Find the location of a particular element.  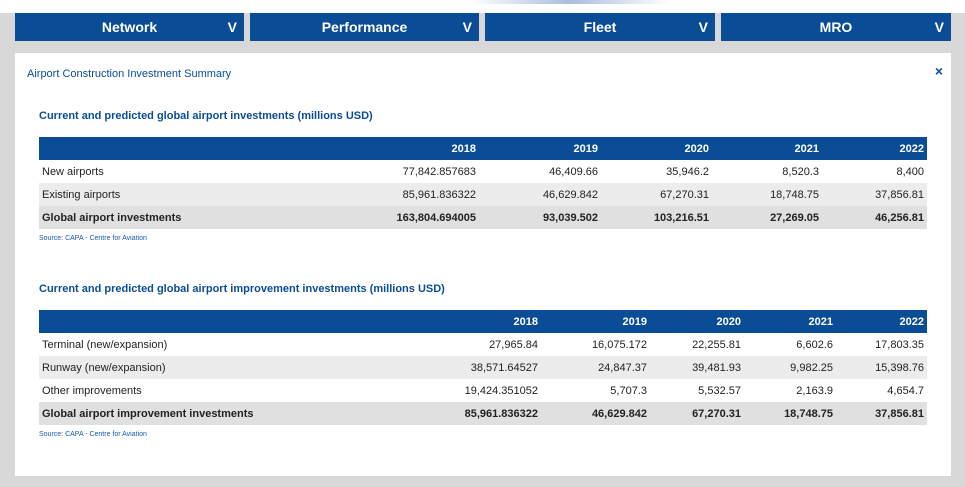

nav-tab-label: MRO is located at coordinates (836, 27).